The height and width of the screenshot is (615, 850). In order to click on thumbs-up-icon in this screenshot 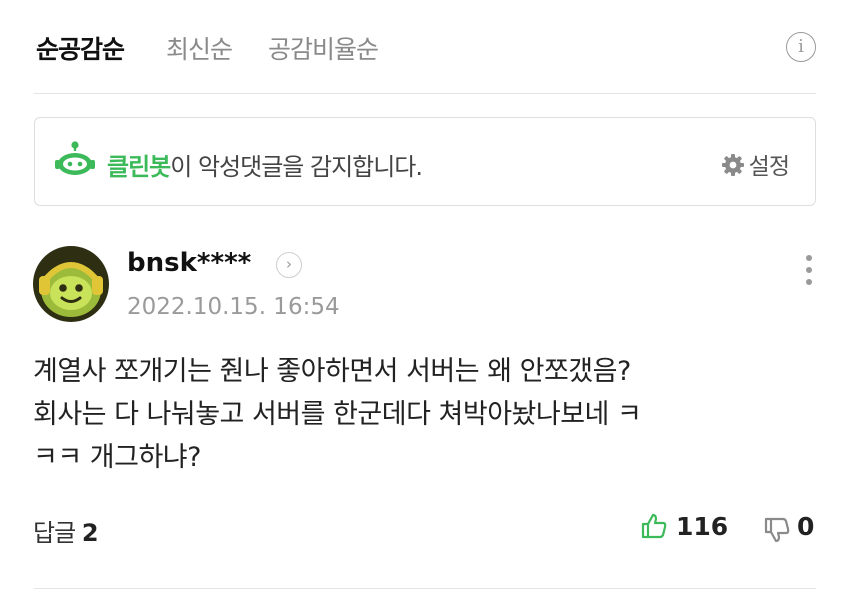, I will do `click(654, 526)`.